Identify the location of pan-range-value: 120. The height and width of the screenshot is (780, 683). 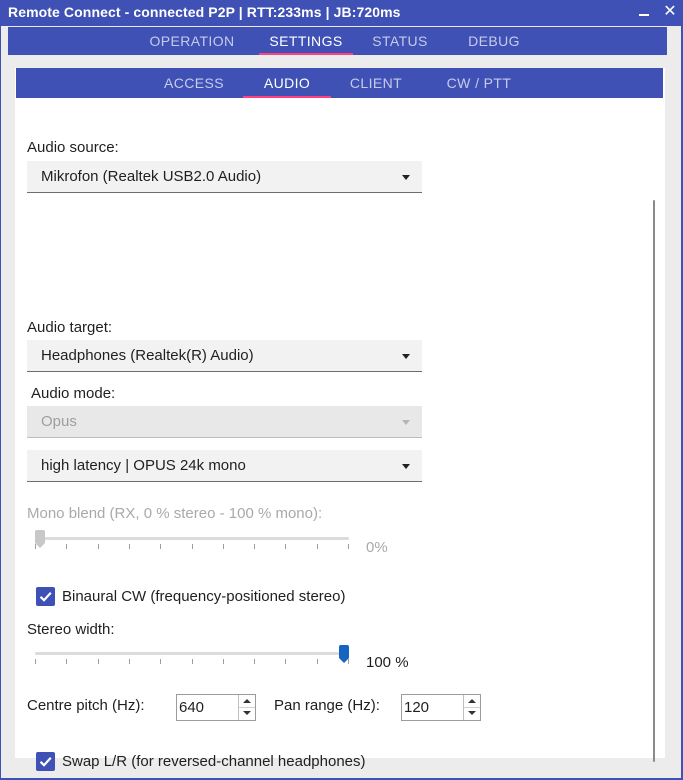
(416, 707).